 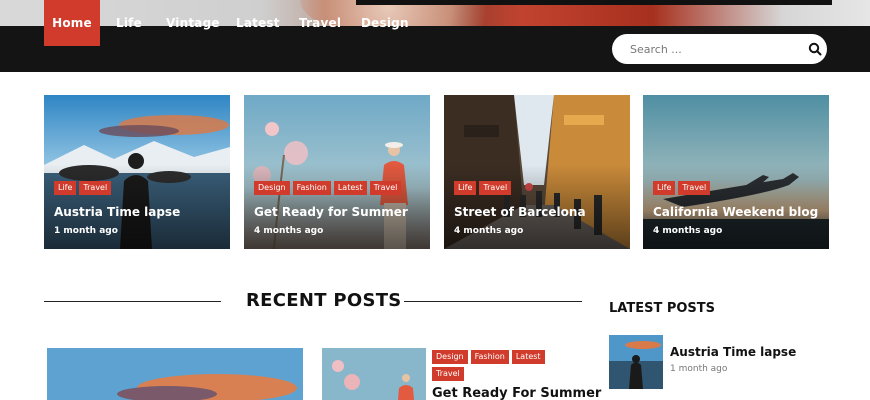 I want to click on heading-divider-right, so click(x=493, y=301).